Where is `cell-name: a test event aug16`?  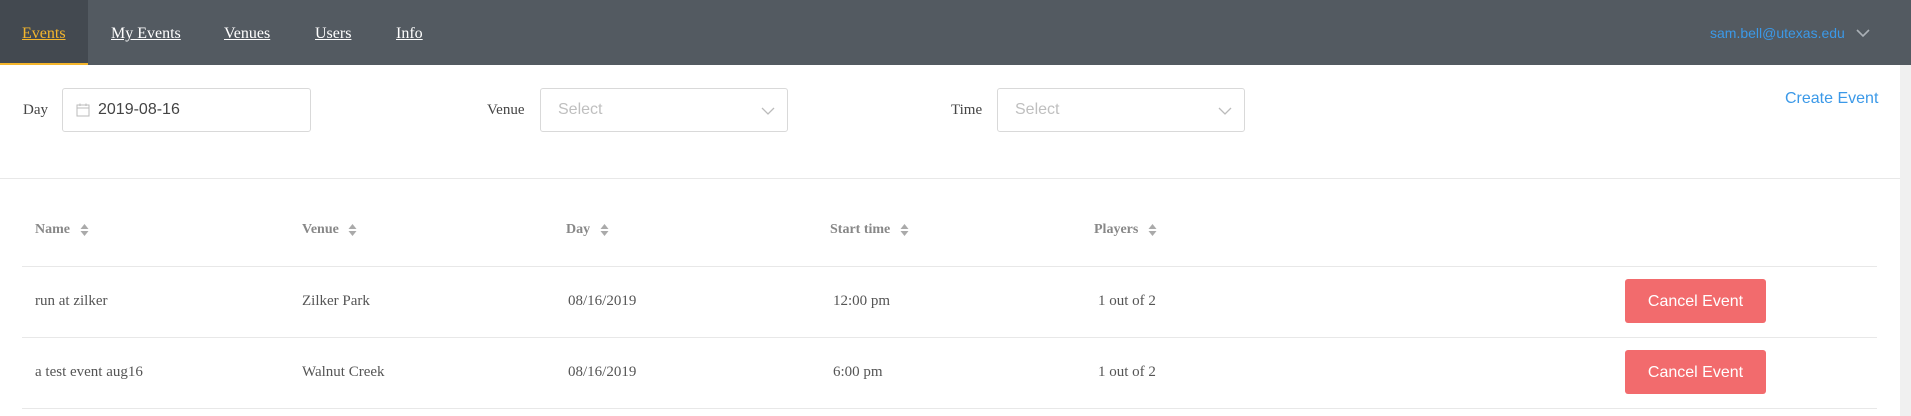
cell-name: a test event aug16 is located at coordinates (89, 372).